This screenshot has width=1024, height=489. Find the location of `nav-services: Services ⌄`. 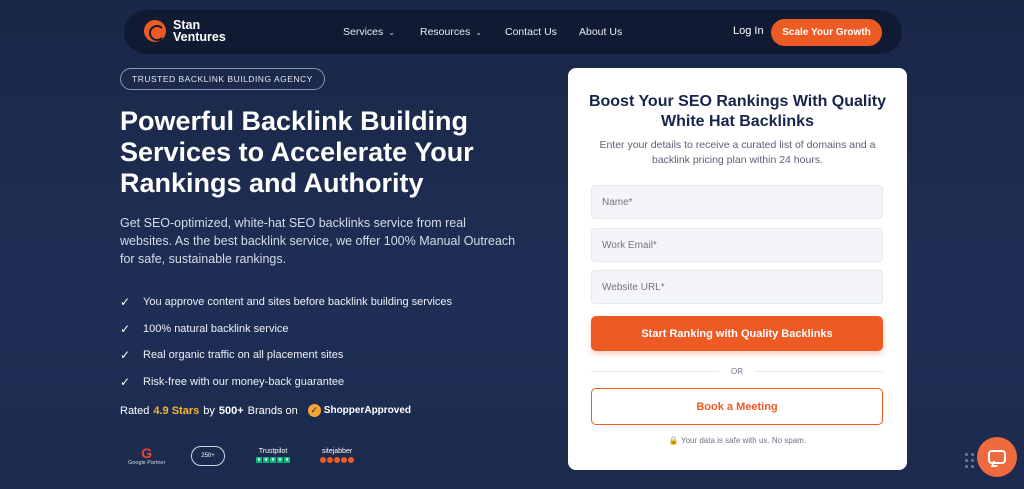

nav-services: Services ⌄ is located at coordinates (369, 32).